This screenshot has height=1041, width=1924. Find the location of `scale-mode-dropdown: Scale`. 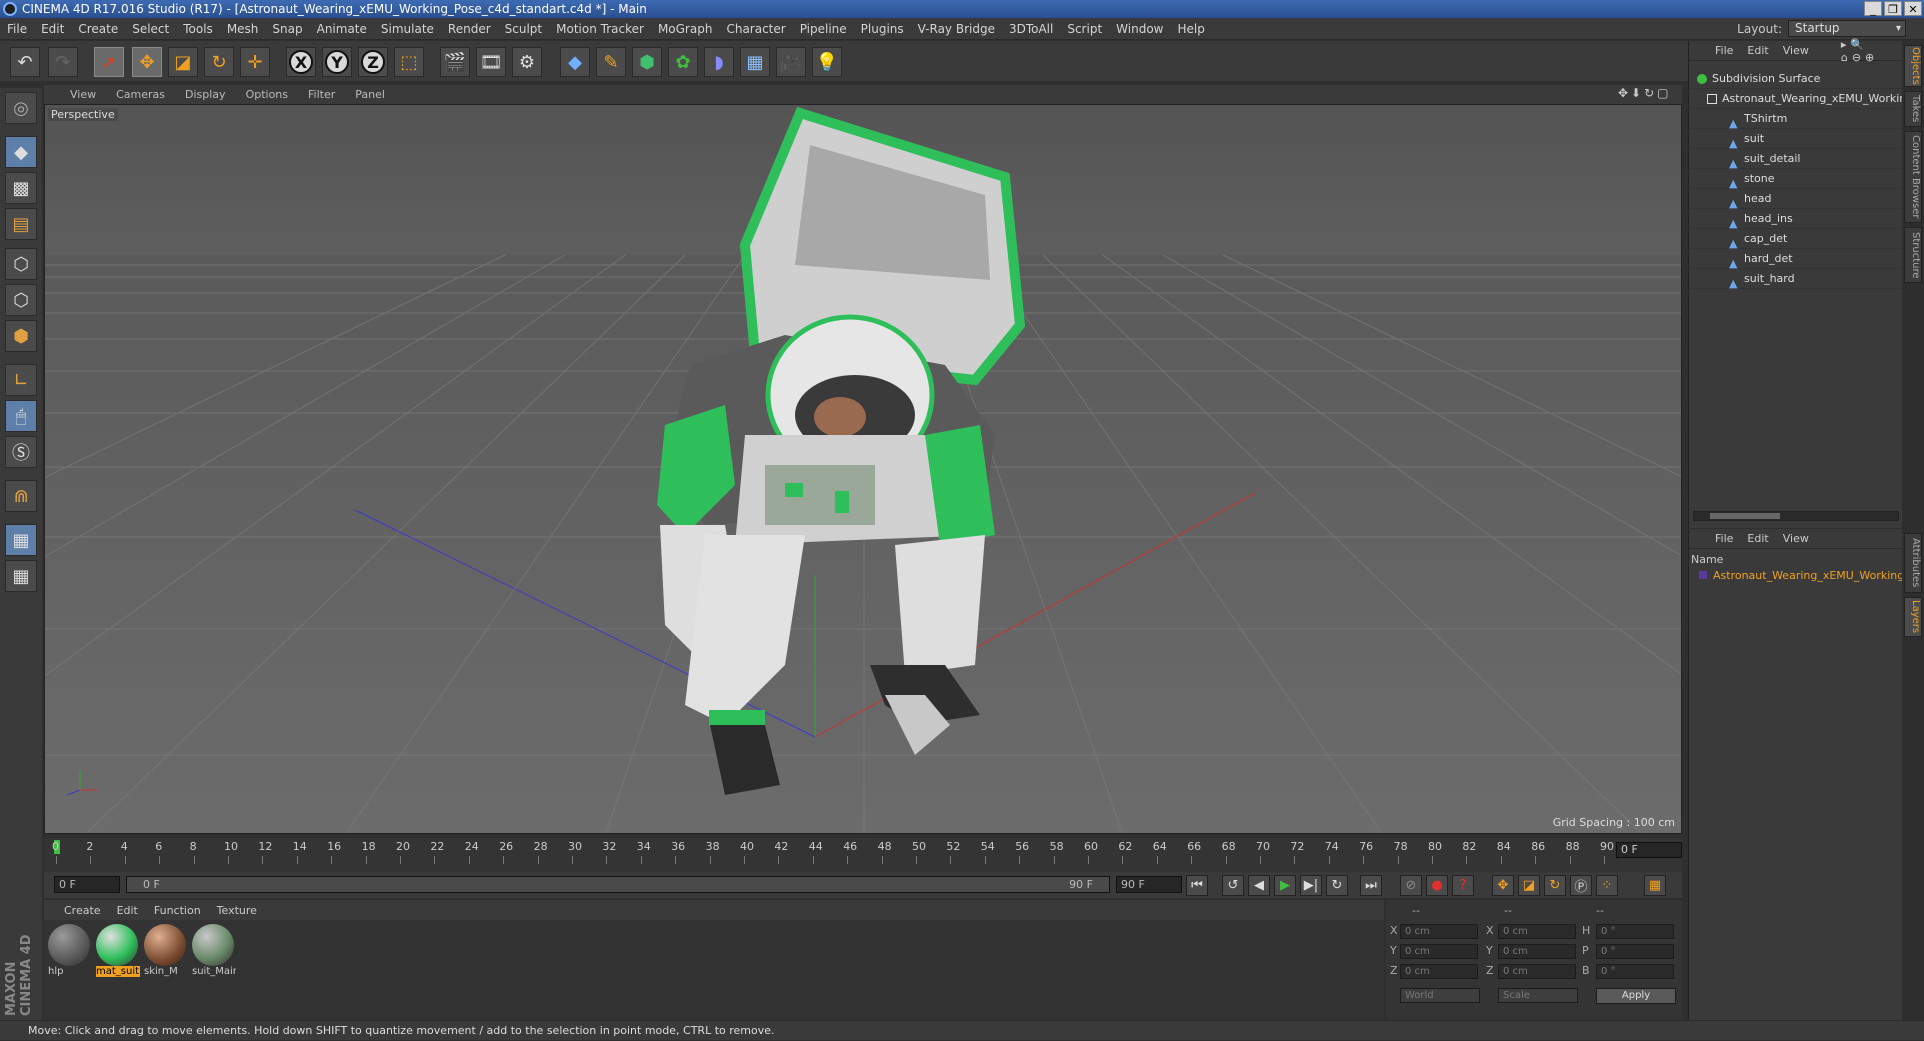

scale-mode-dropdown: Scale is located at coordinates (1538, 995).